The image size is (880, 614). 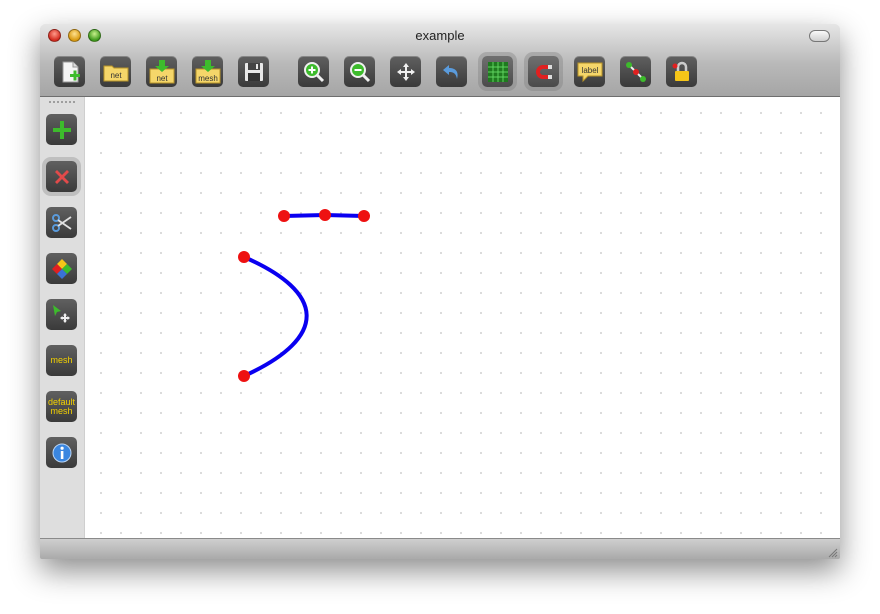 I want to click on default-mesh-tool: default mesh, so click(x=61, y=406).